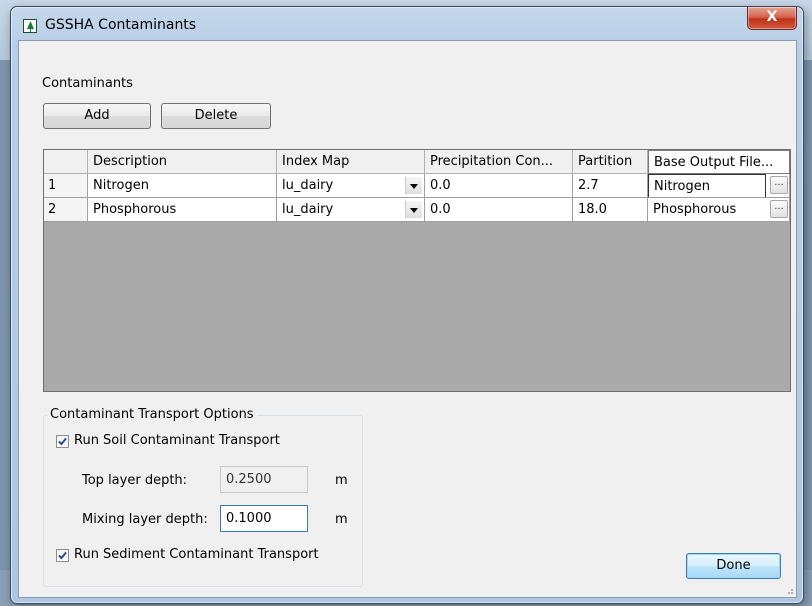 This screenshot has height=606, width=812. Describe the element at coordinates (182, 186) in the screenshot. I see `description-cell: Nitrogen` at that location.